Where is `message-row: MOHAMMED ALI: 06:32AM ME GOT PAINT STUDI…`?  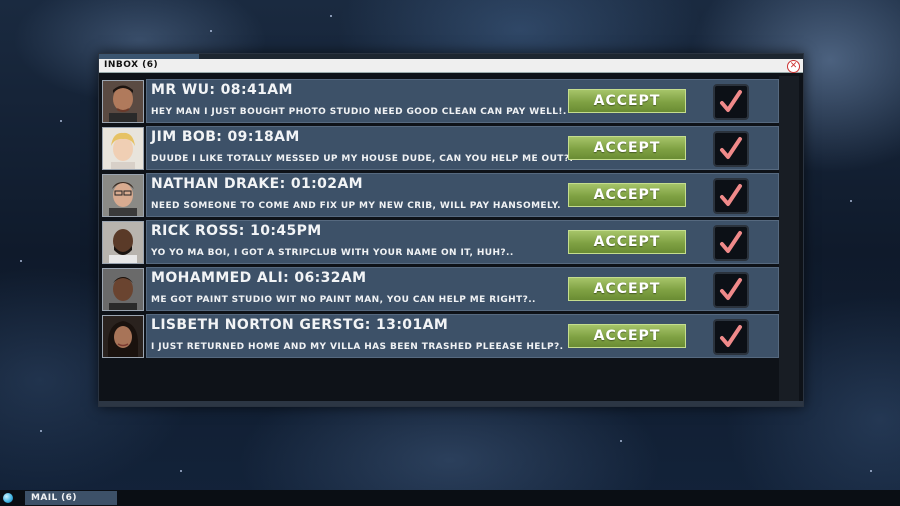
message-row: MOHAMMED ALI: 06:32AM ME GOT PAINT STUDI… is located at coordinates (440, 289).